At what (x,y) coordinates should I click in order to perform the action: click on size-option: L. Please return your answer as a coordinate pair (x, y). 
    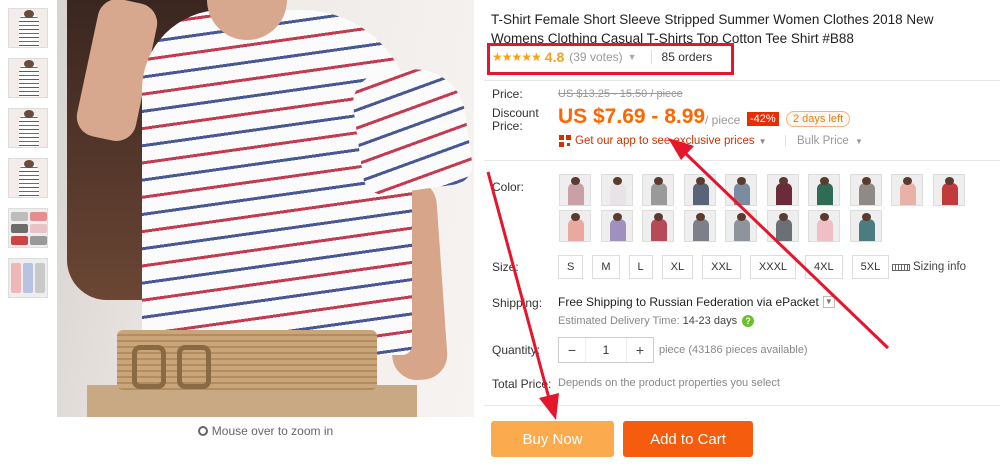
    Looking at the image, I should click on (640, 267).